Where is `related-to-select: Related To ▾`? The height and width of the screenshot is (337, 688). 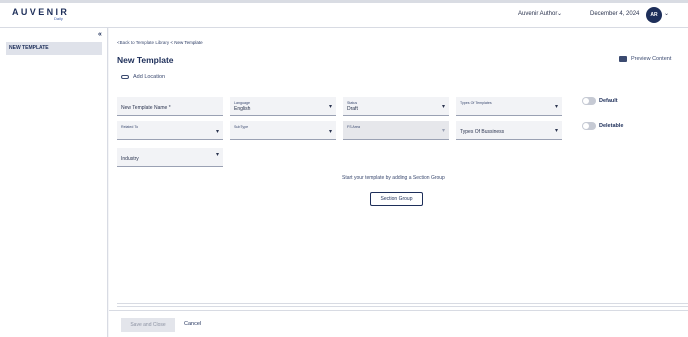
related-to-select: Related To ▾ is located at coordinates (170, 130).